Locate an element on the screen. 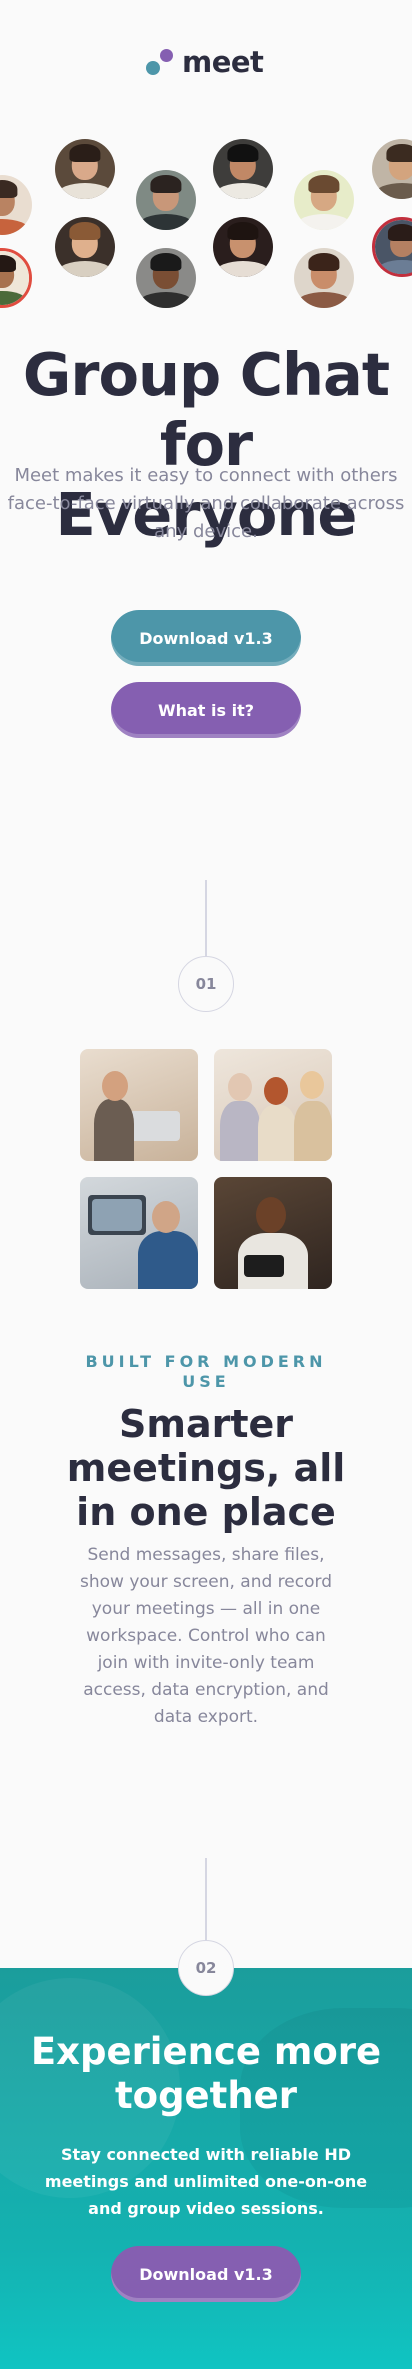  site-header: meet is located at coordinates (206, 62).